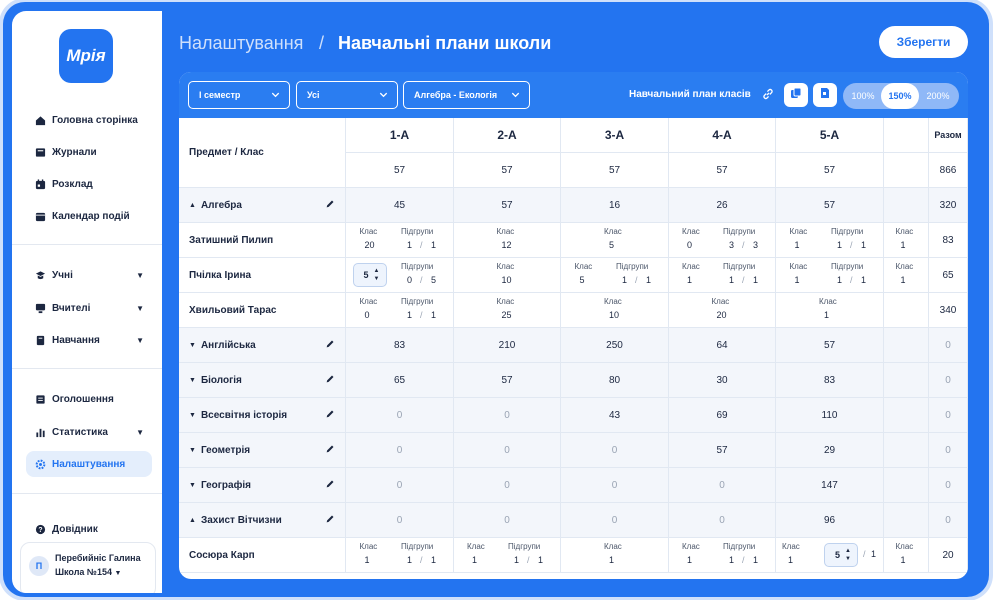 This screenshot has height=600, width=993. I want to click on hours-cell: 320, so click(948, 205).